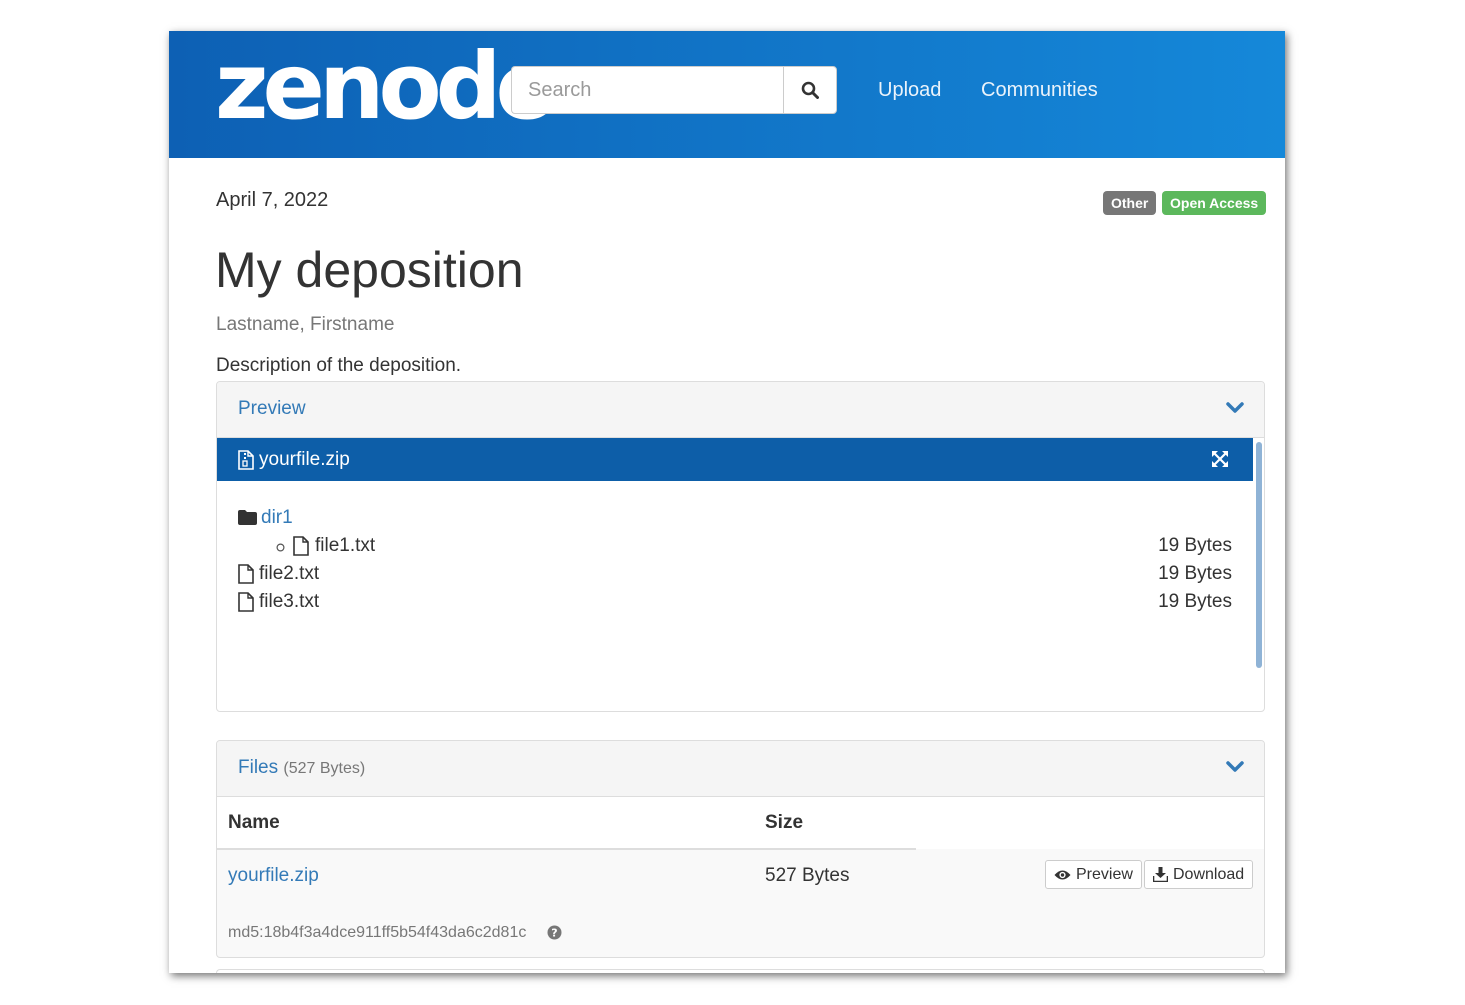 The height and width of the screenshot is (1005, 1465). What do you see at coordinates (273, 876) in the screenshot?
I see `file-name-link: yourfile.zip` at bounding box center [273, 876].